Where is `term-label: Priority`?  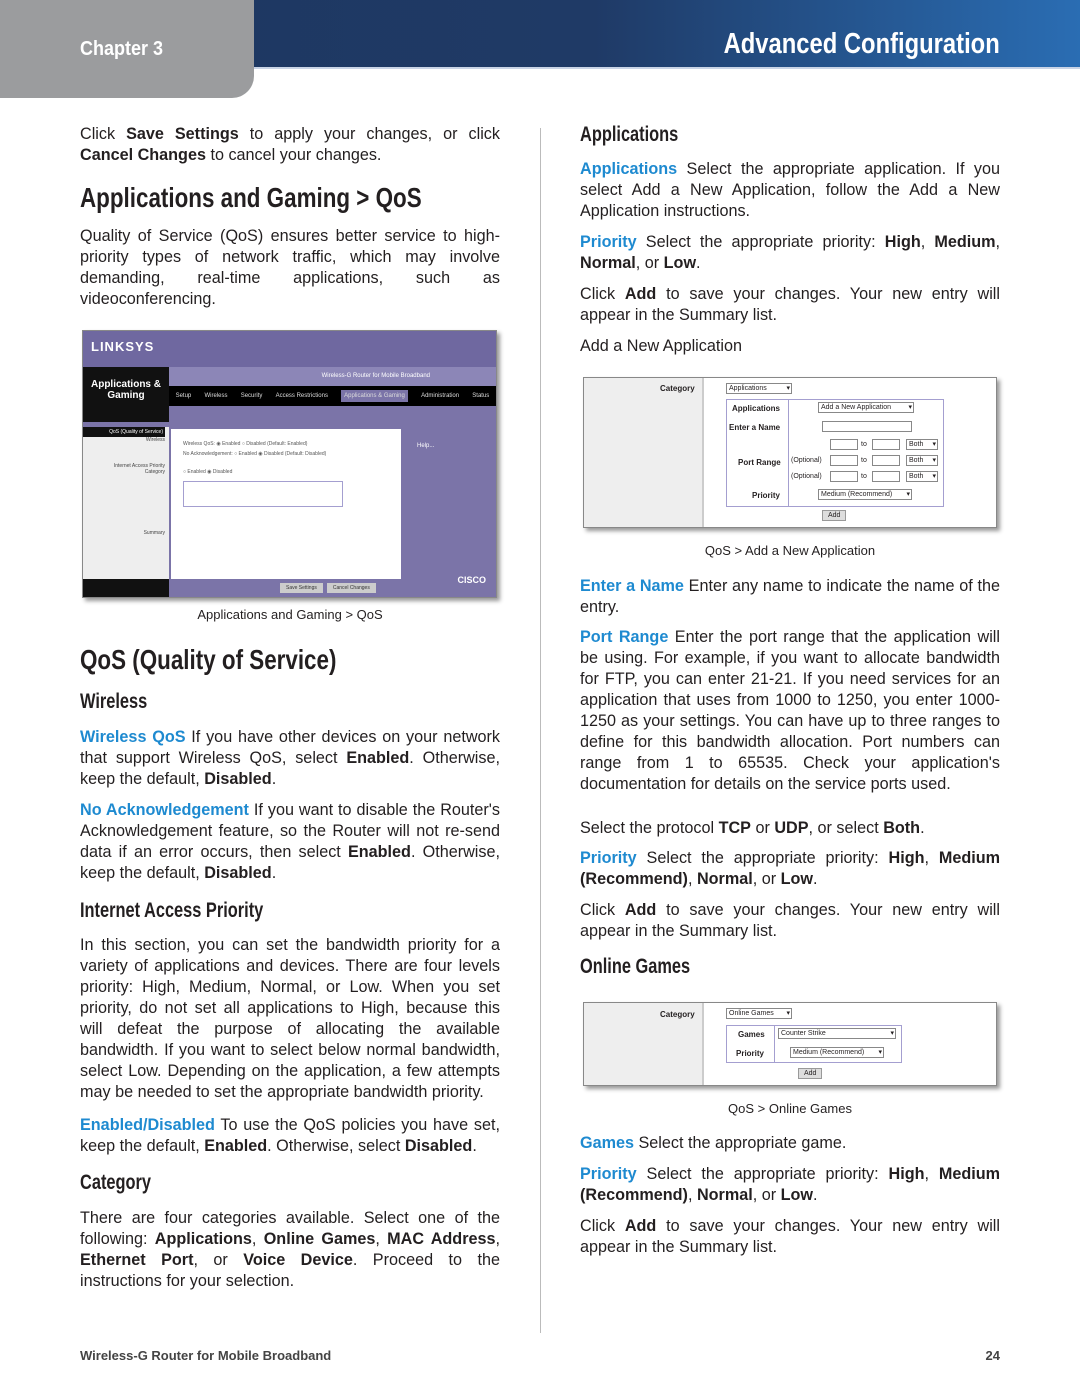 term-label: Priority is located at coordinates (608, 242).